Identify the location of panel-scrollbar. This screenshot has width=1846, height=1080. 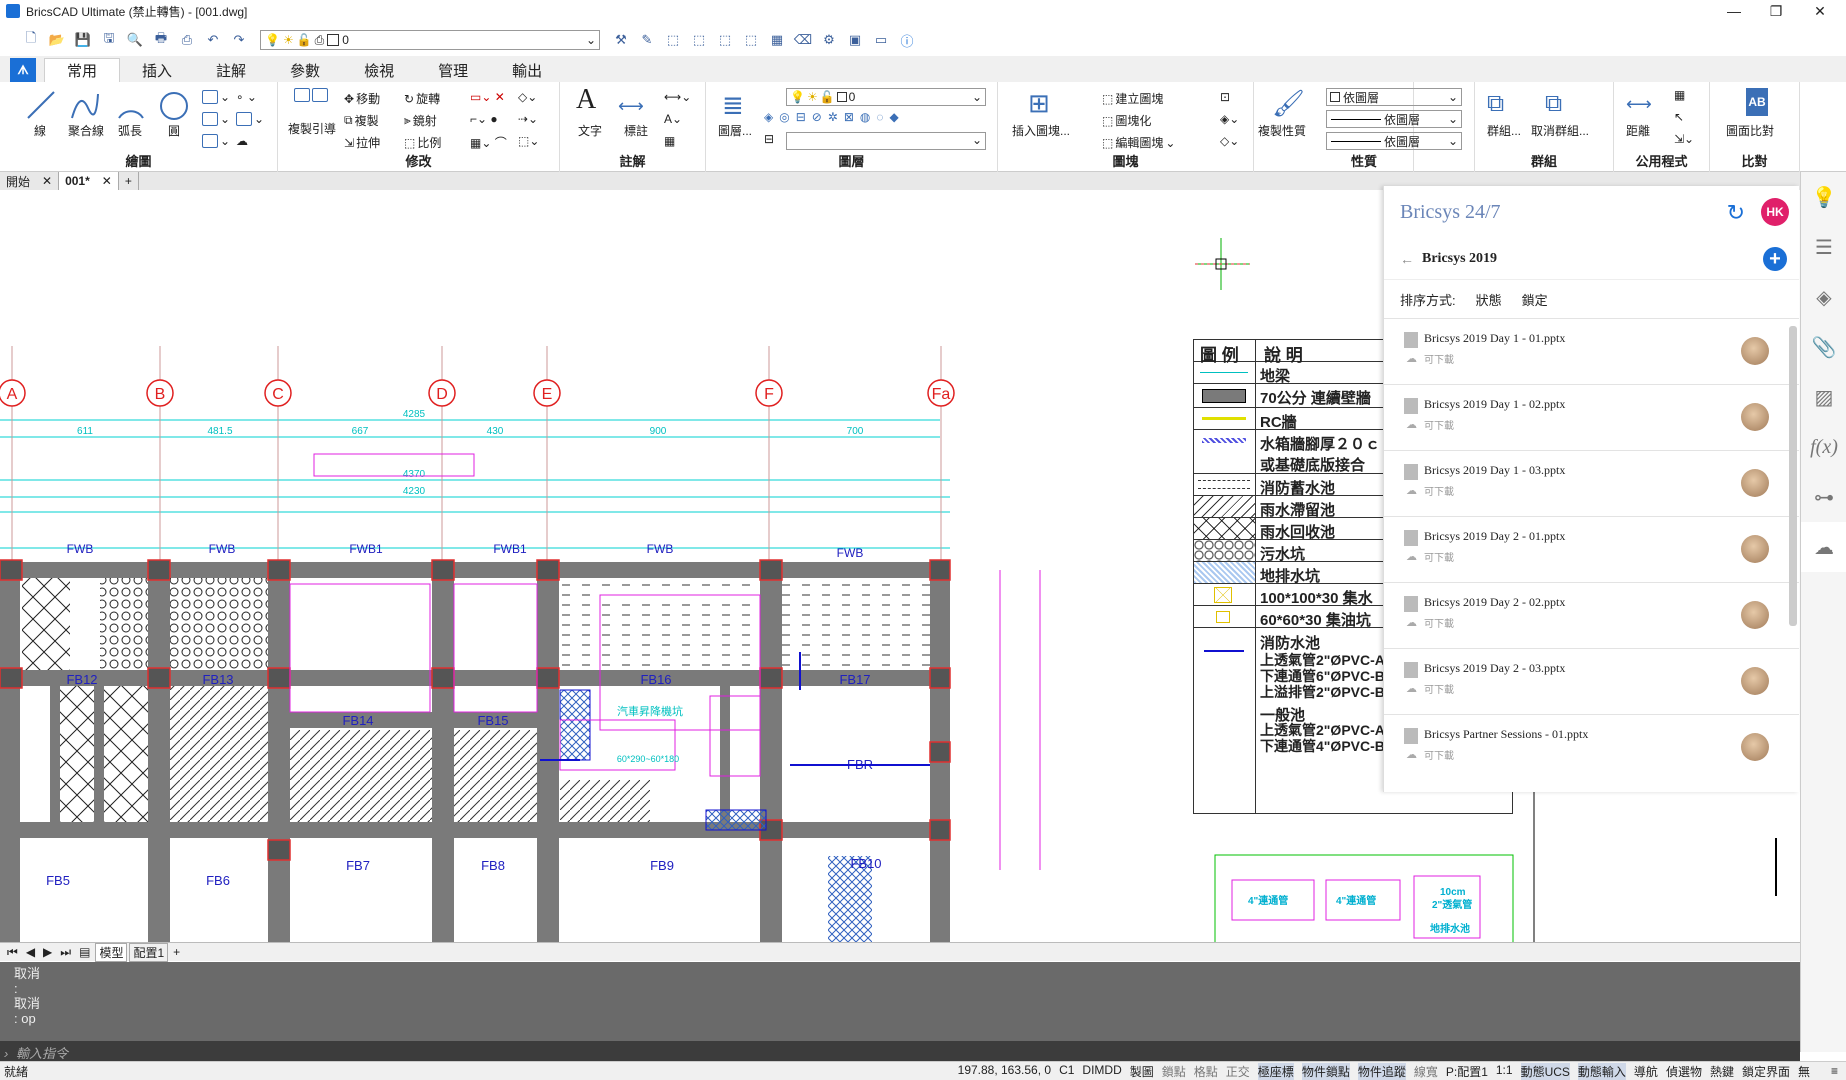
(1793, 476).